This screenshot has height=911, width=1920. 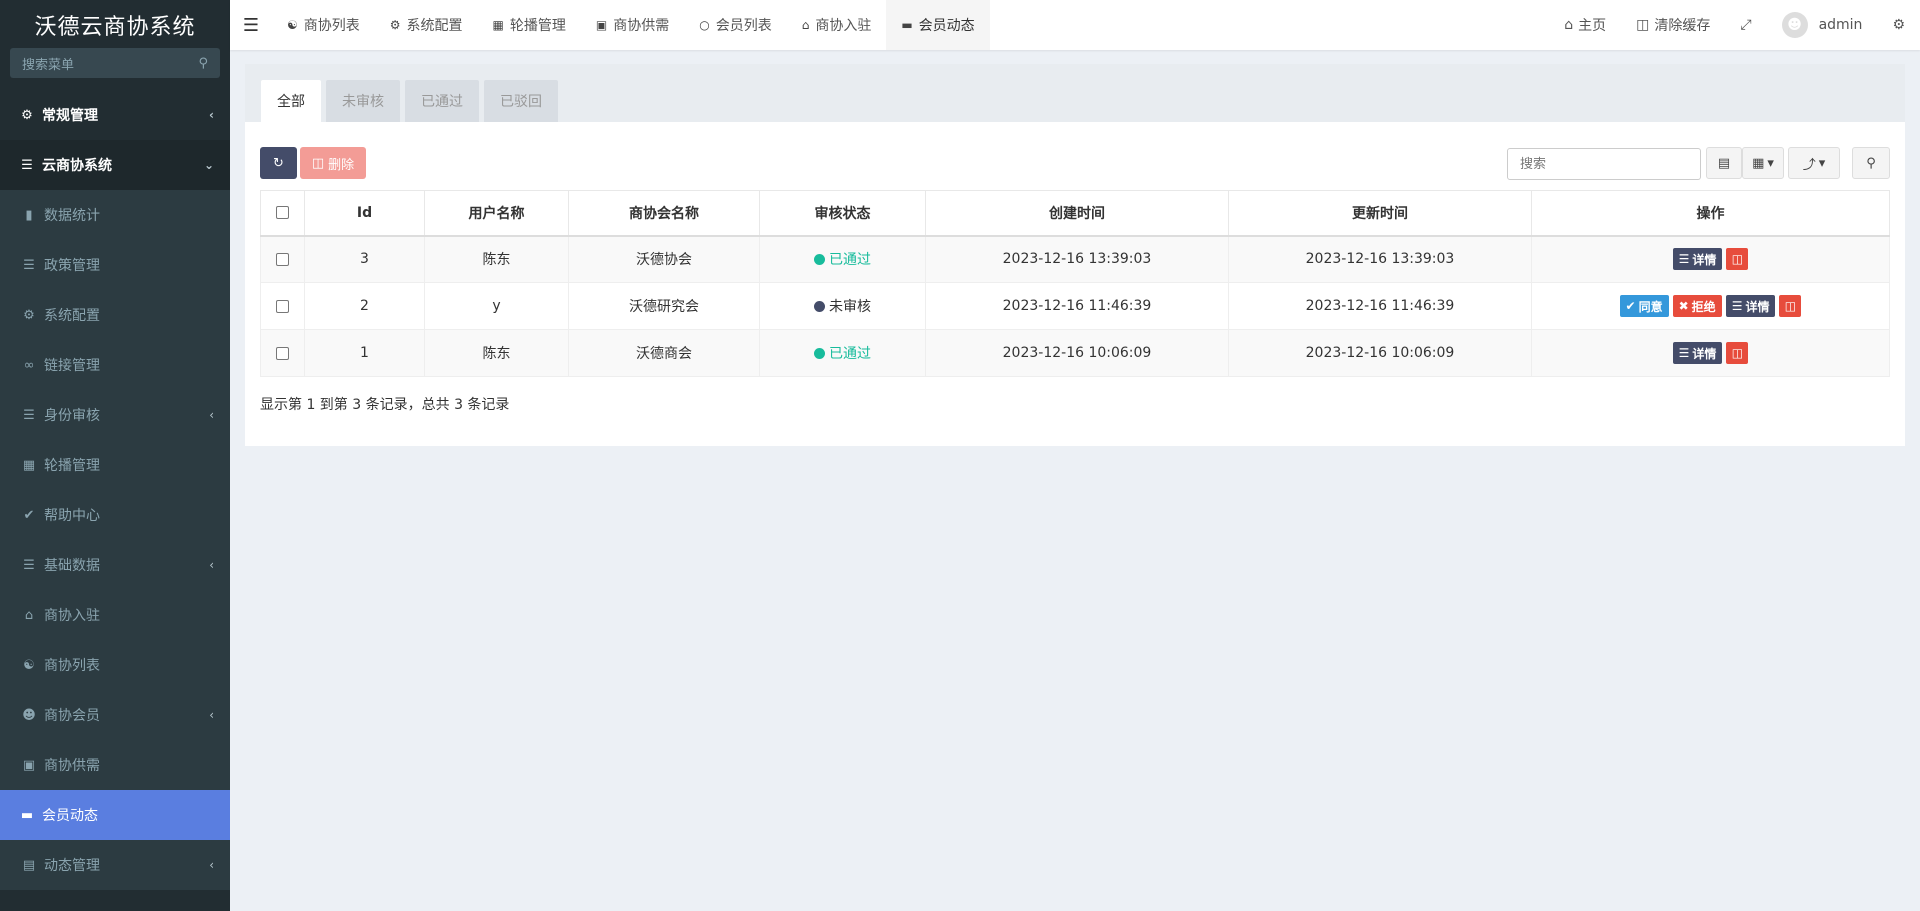 I want to click on delete-button: ◫ 删除, so click(x=333, y=163).